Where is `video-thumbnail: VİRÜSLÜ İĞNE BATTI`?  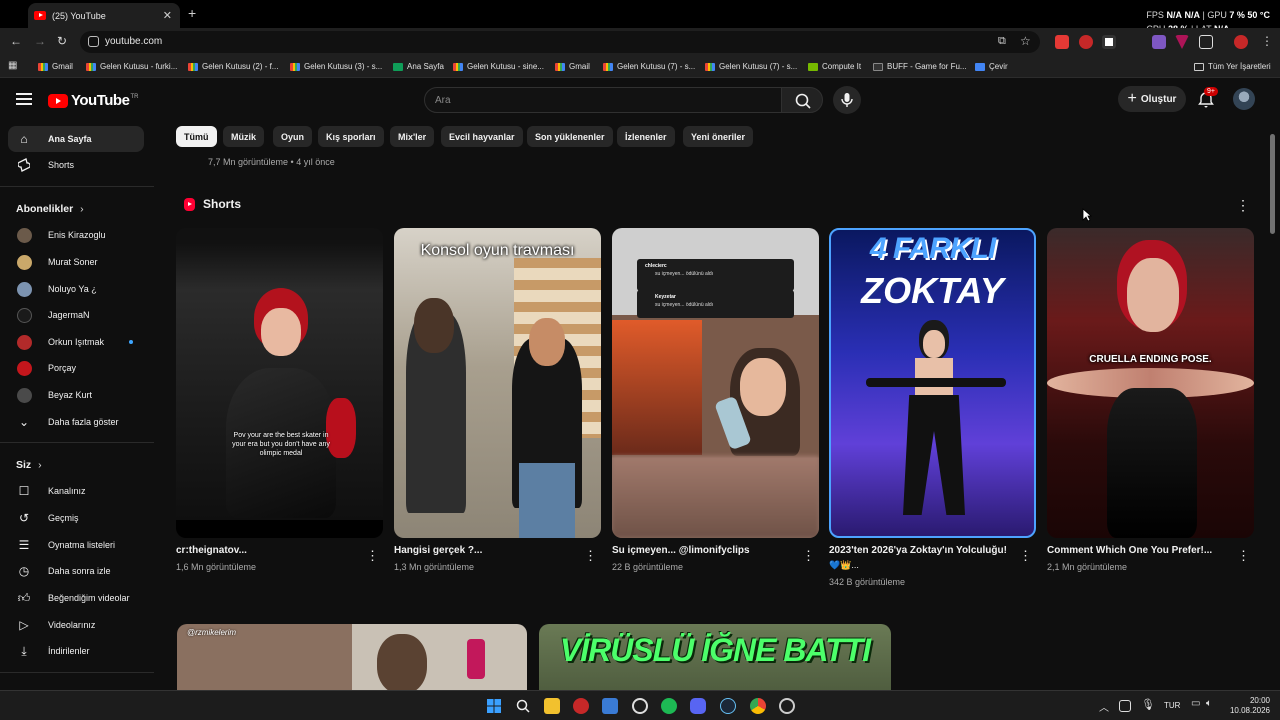 video-thumbnail: VİRÜSLÜ İĞNE BATTI is located at coordinates (715, 659).